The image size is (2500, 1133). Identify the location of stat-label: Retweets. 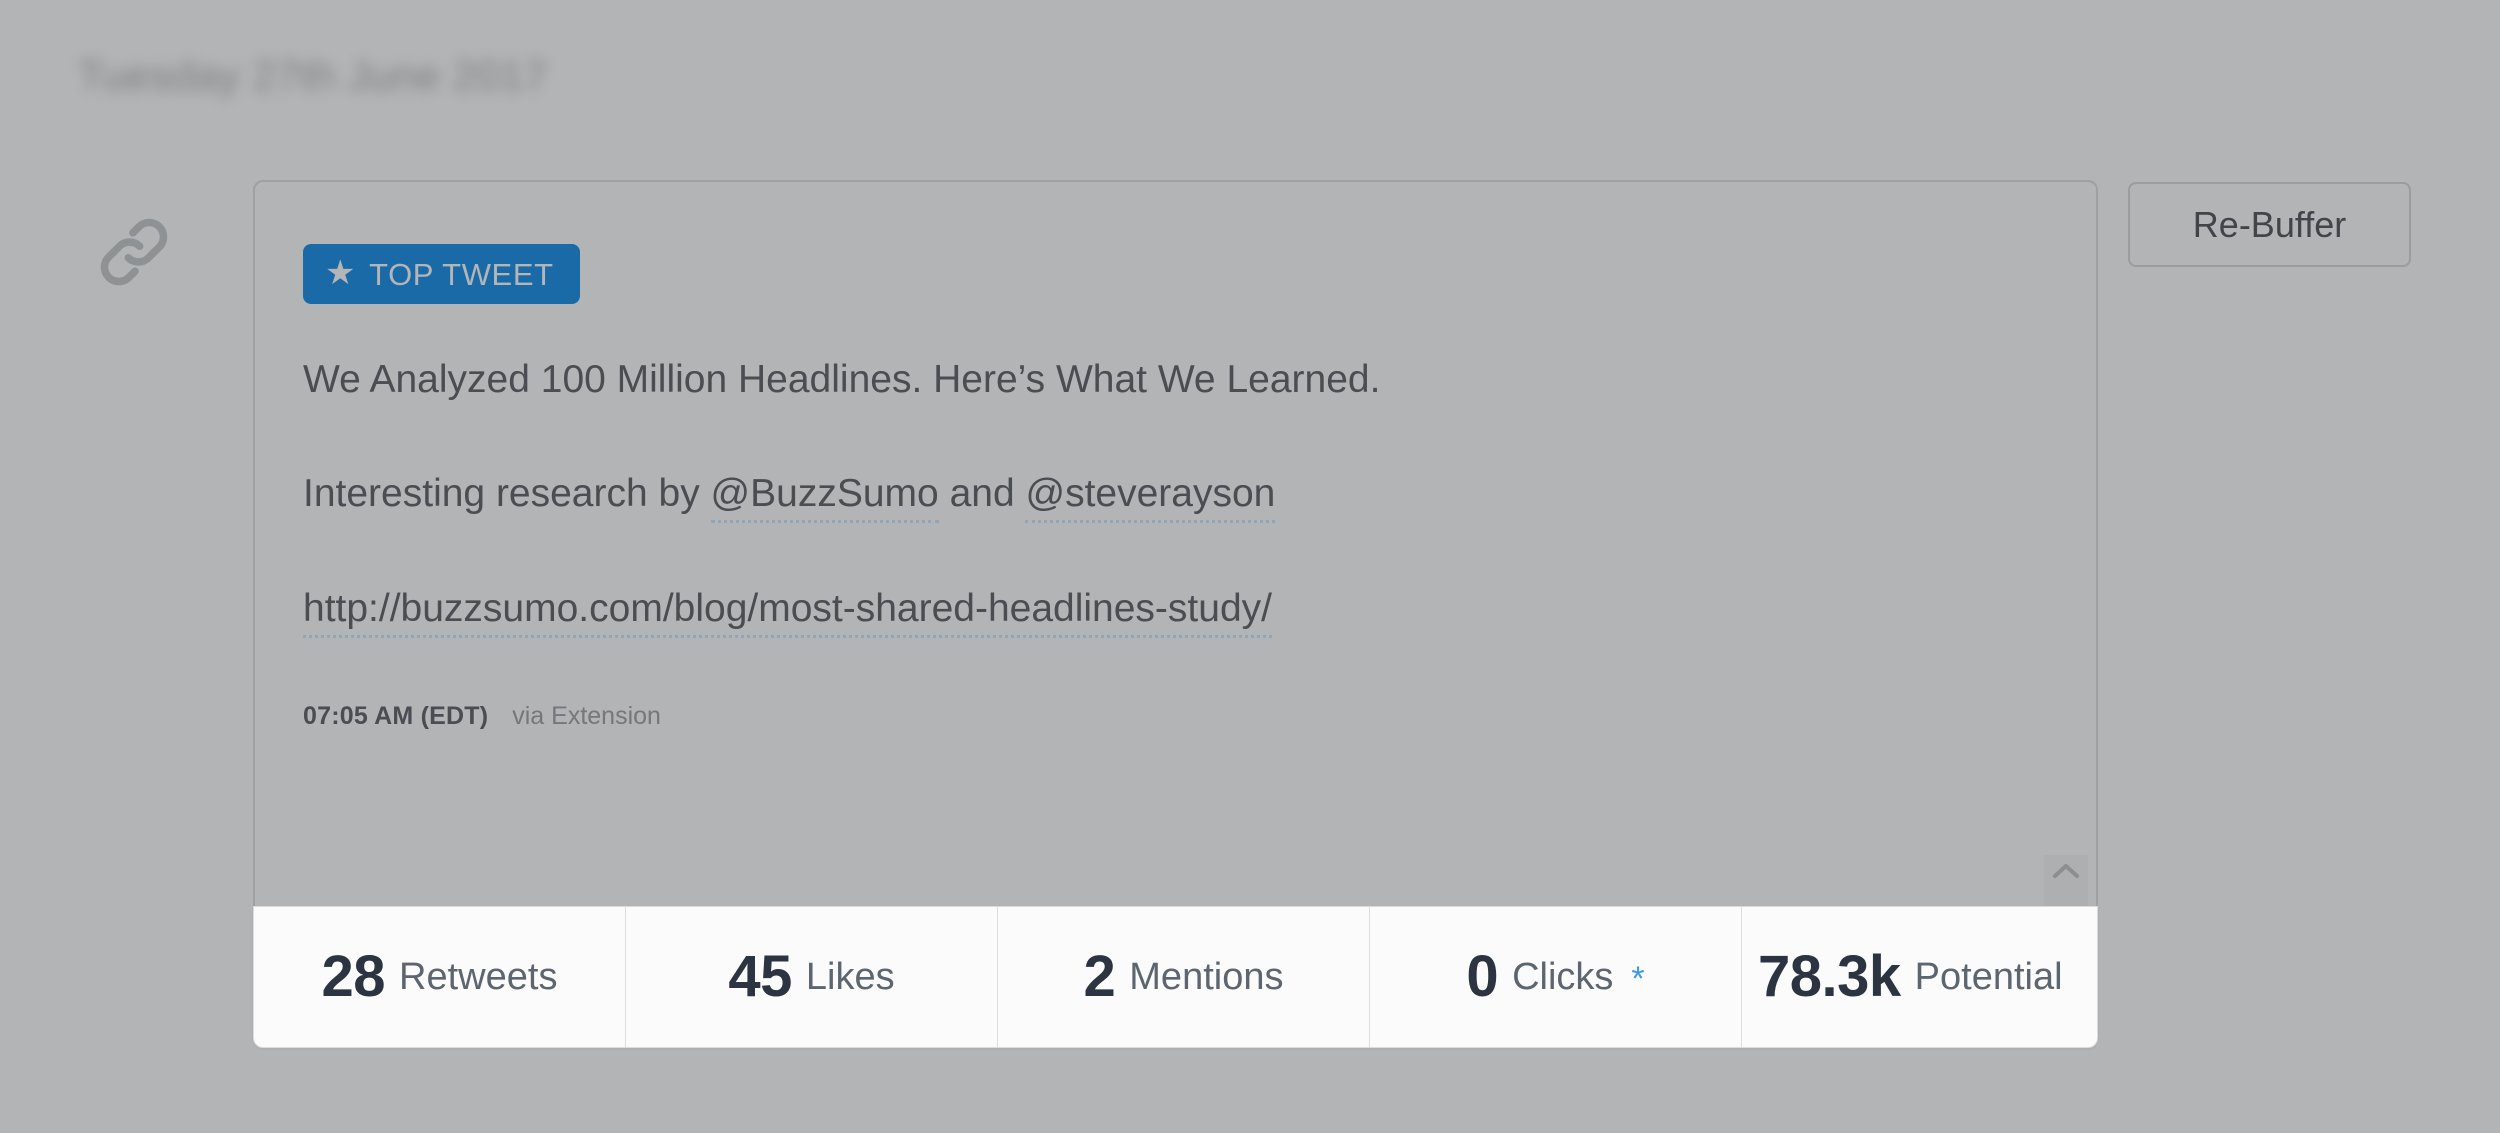
(478, 977).